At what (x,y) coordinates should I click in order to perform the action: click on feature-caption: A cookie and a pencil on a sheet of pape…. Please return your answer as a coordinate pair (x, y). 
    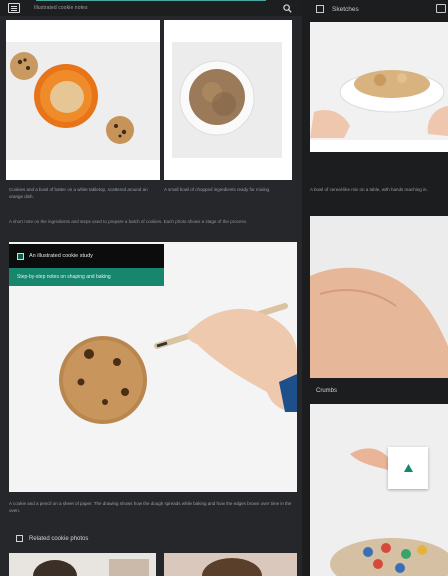
    Looking at the image, I should click on (150, 507).